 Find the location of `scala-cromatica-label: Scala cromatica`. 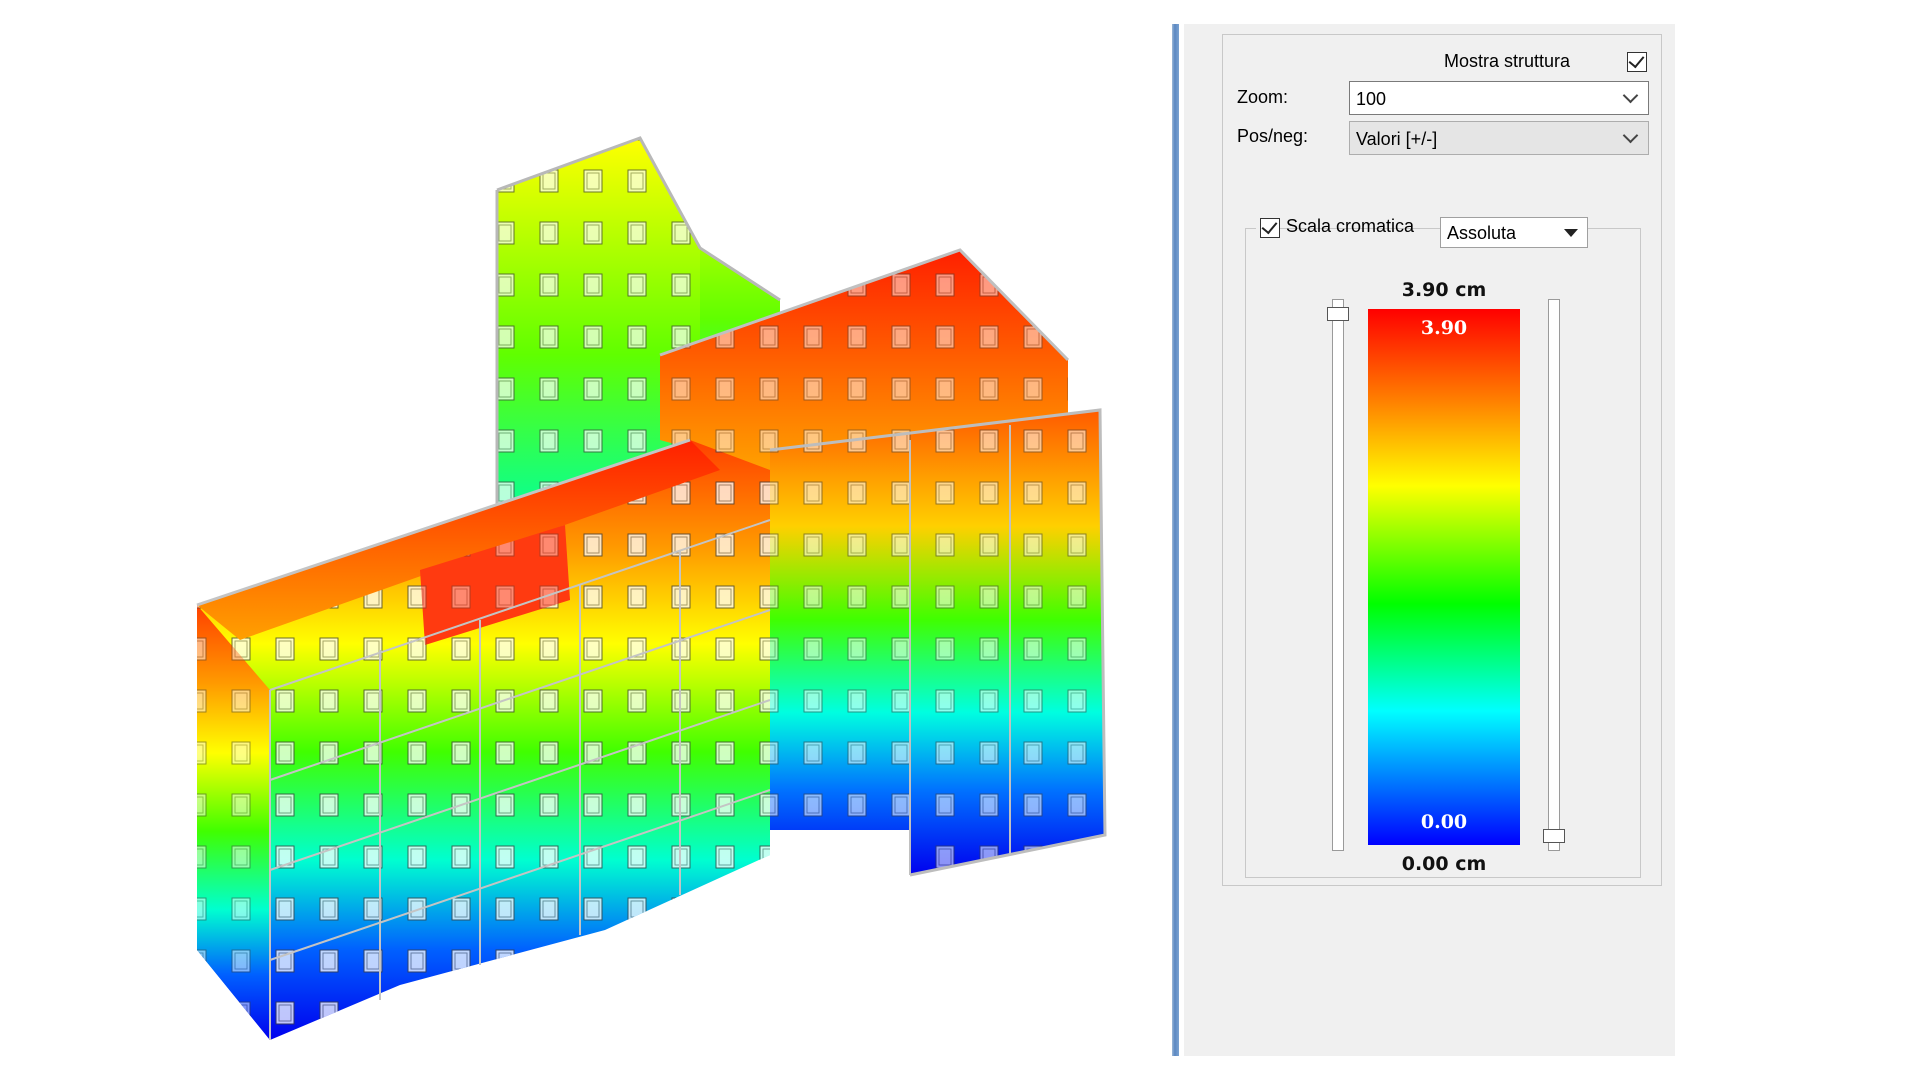

scala-cromatica-label: Scala cromatica is located at coordinates (1350, 226).